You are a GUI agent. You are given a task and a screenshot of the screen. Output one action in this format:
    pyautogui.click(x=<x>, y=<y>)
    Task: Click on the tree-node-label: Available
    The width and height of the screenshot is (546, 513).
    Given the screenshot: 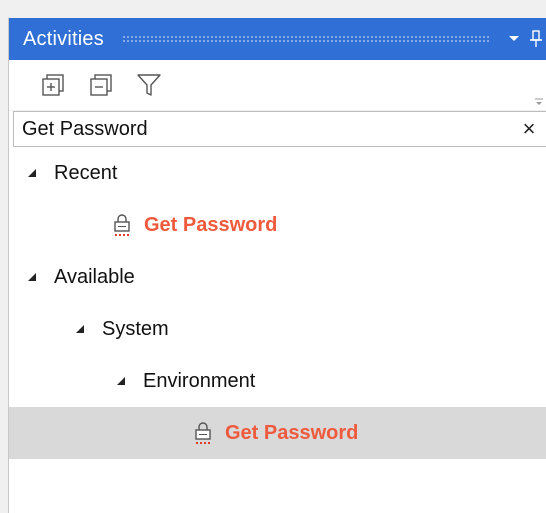 What is the action you would take?
    pyautogui.click(x=94, y=276)
    